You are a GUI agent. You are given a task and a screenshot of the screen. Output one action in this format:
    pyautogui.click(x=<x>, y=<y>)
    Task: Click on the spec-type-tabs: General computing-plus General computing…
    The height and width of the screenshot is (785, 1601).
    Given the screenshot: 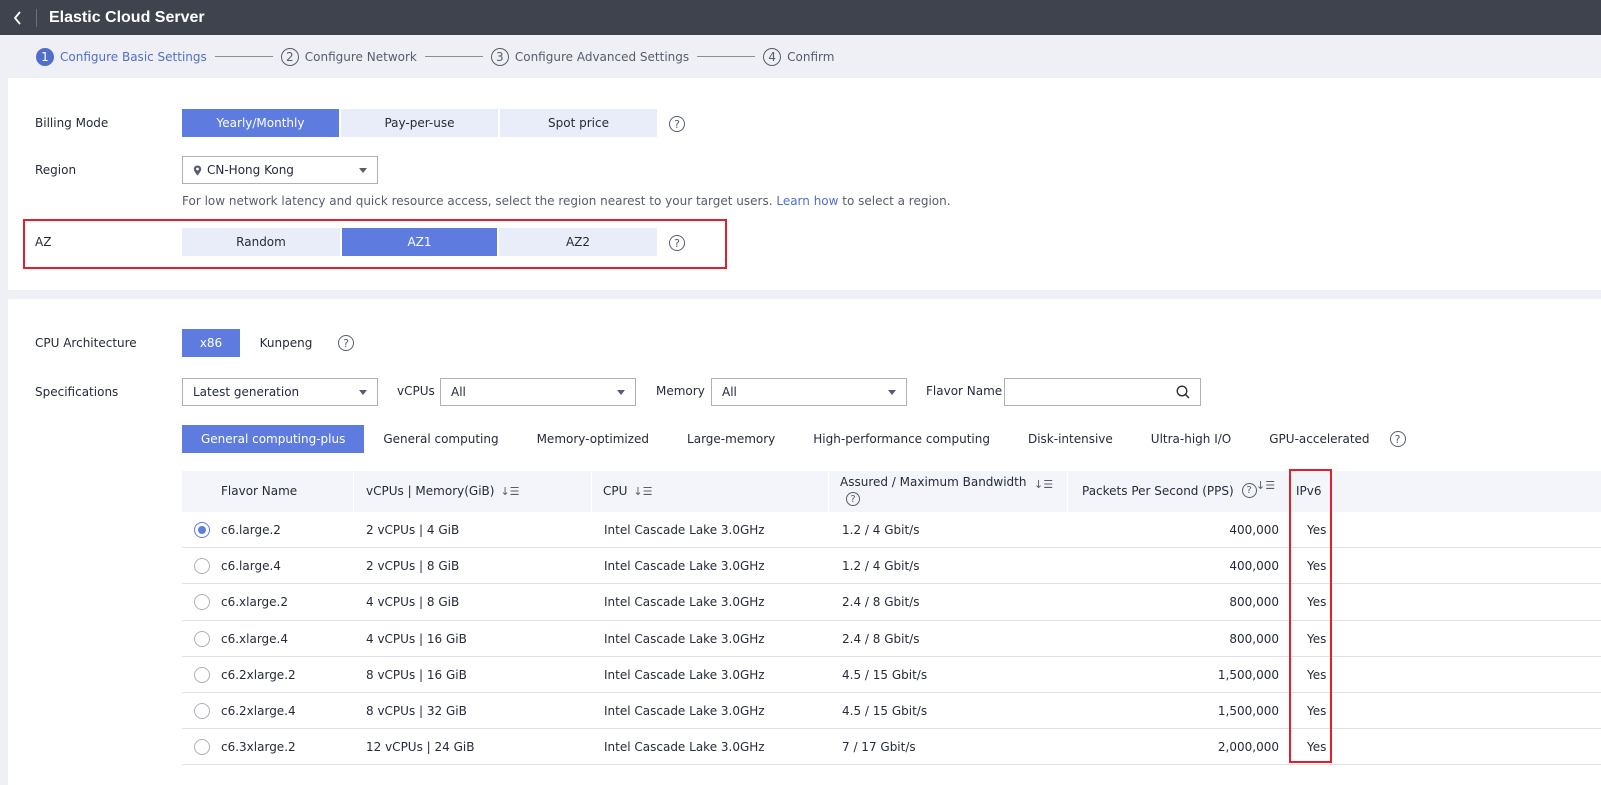 What is the action you would take?
    pyautogui.click(x=794, y=439)
    